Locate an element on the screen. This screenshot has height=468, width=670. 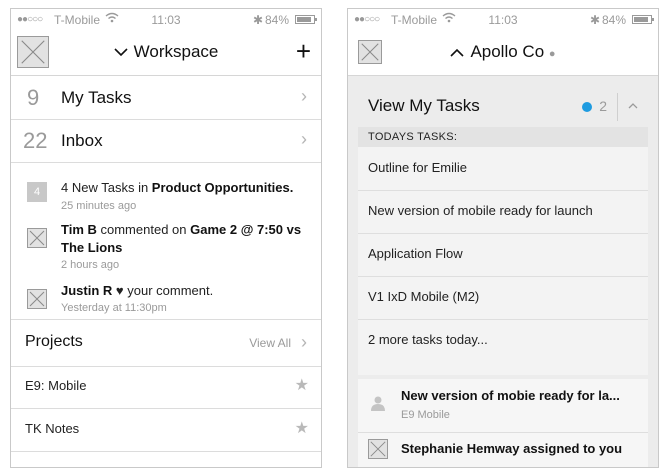
notification-project: E9 Mobile is located at coordinates (425, 415).